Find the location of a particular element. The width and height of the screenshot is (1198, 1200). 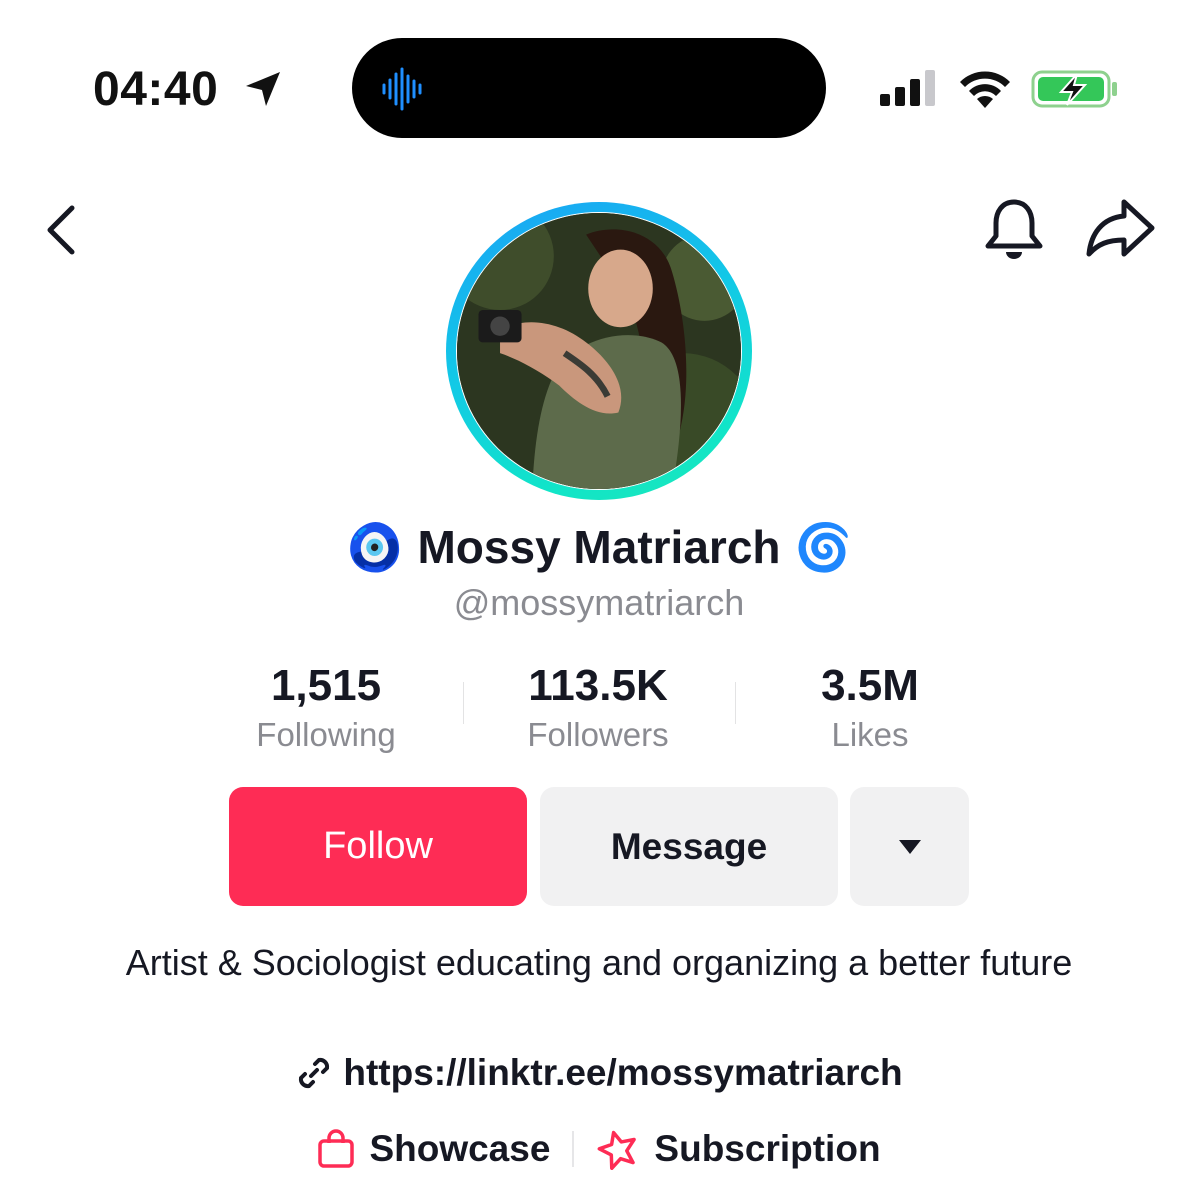

avatar-story-ring is located at coordinates (599, 351).